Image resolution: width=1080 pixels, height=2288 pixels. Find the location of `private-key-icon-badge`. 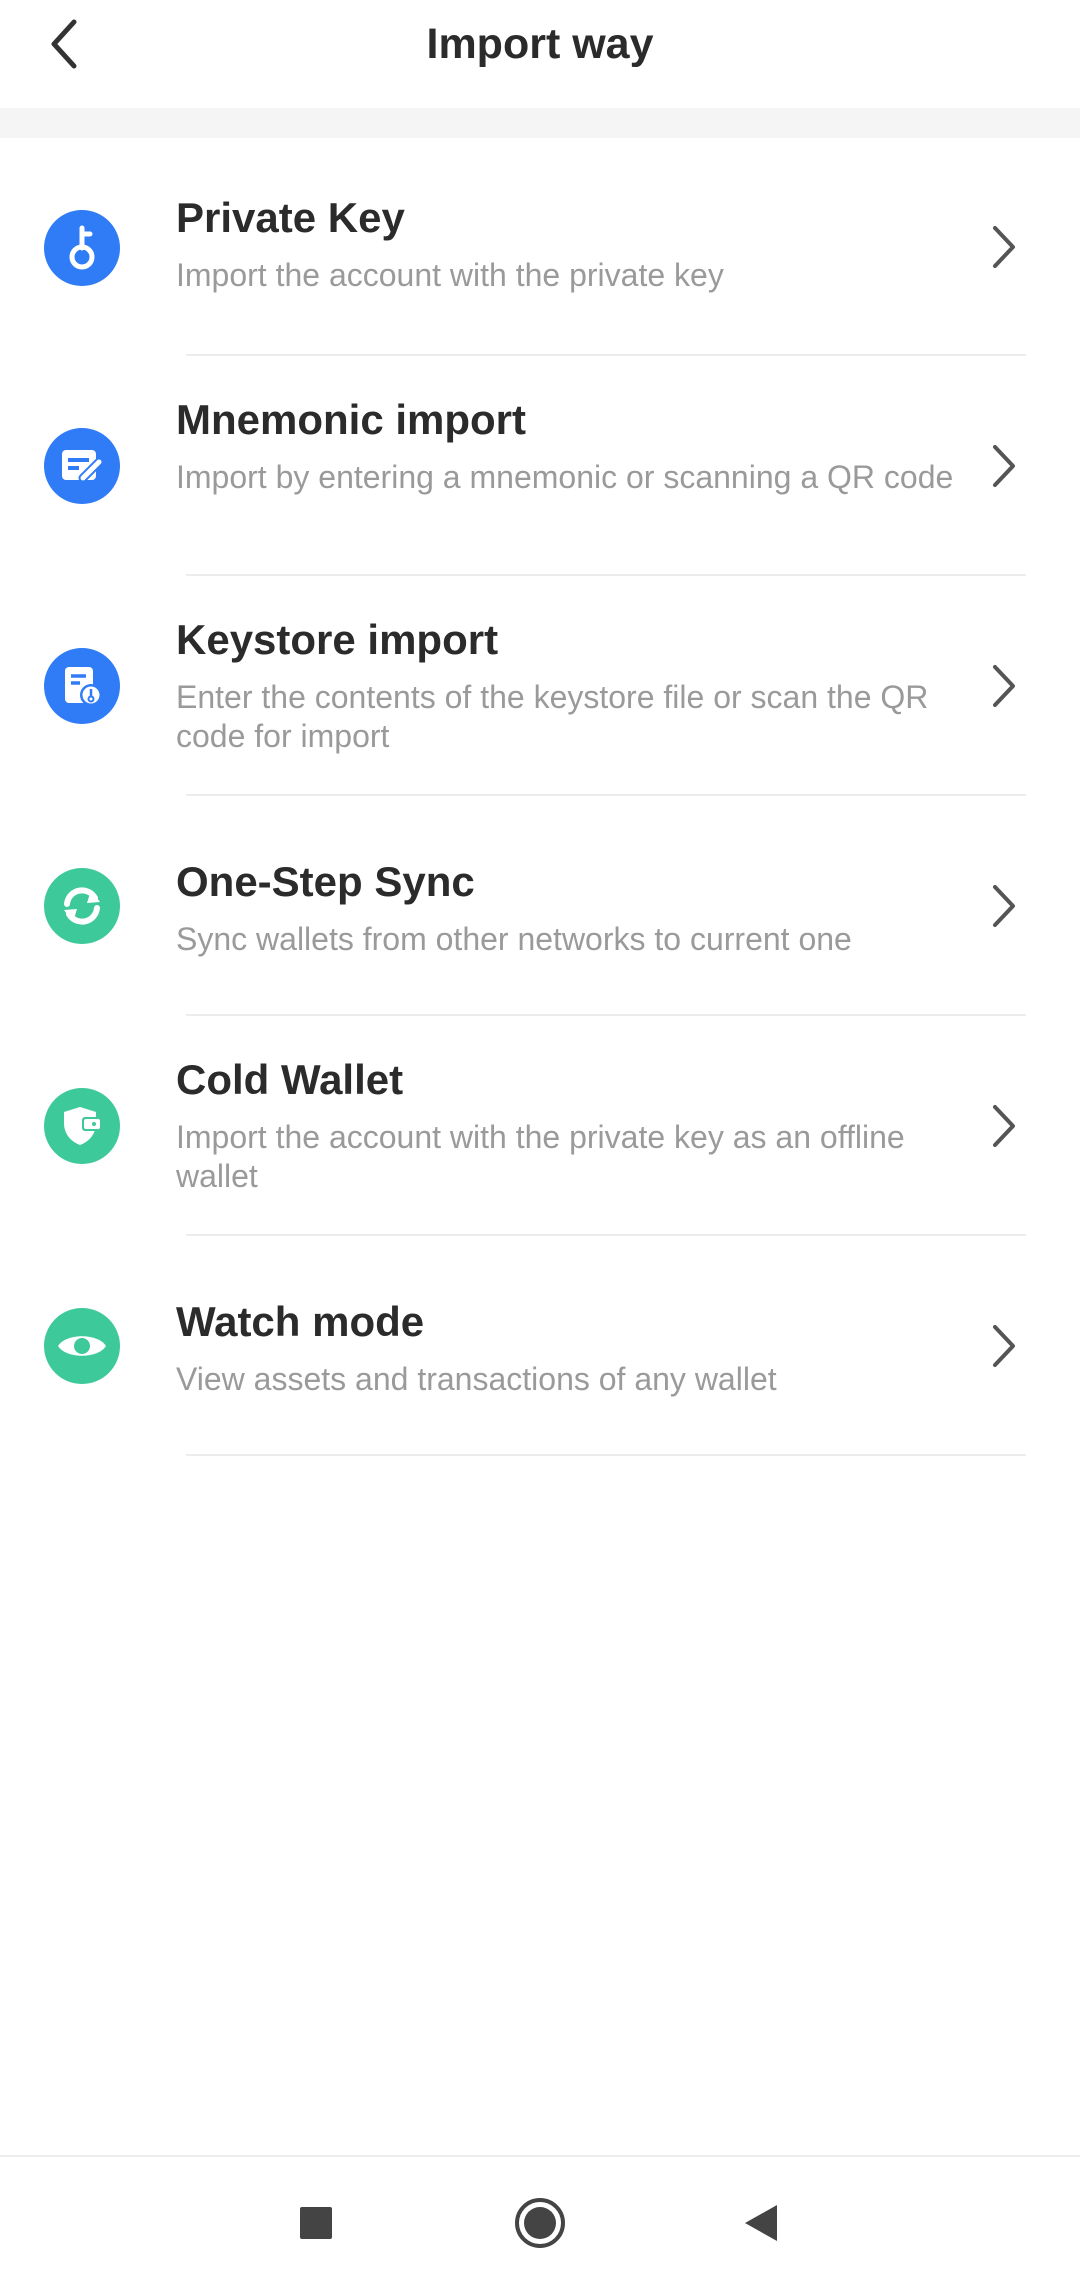

private-key-icon-badge is located at coordinates (82, 248).